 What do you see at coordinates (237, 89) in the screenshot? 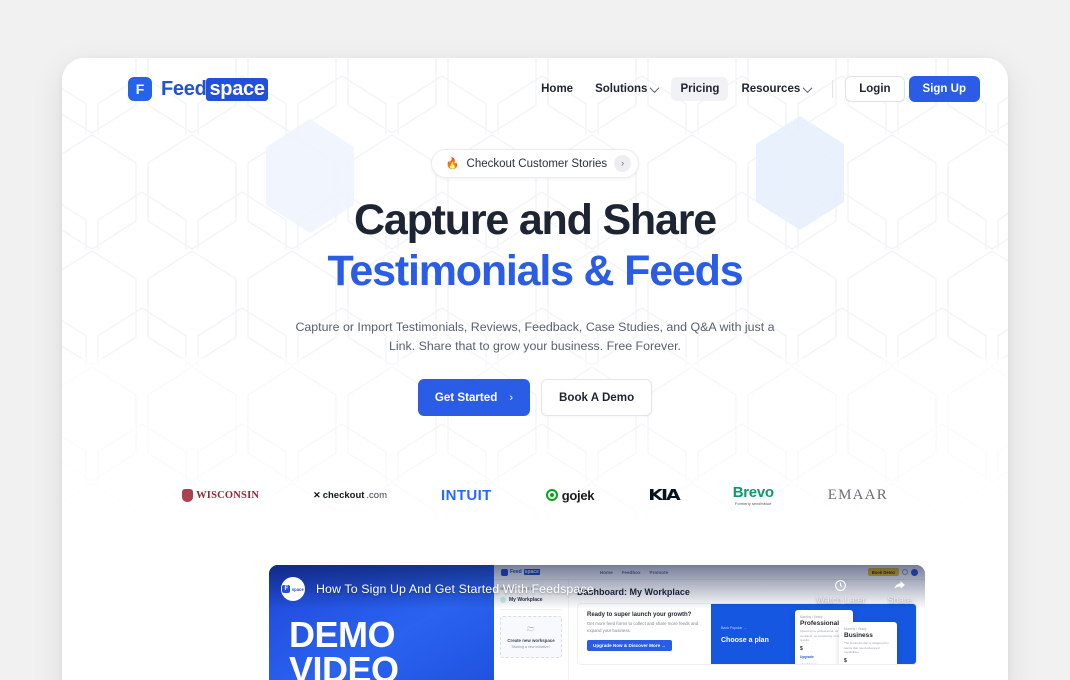
I see `logo-text-space: space` at bounding box center [237, 89].